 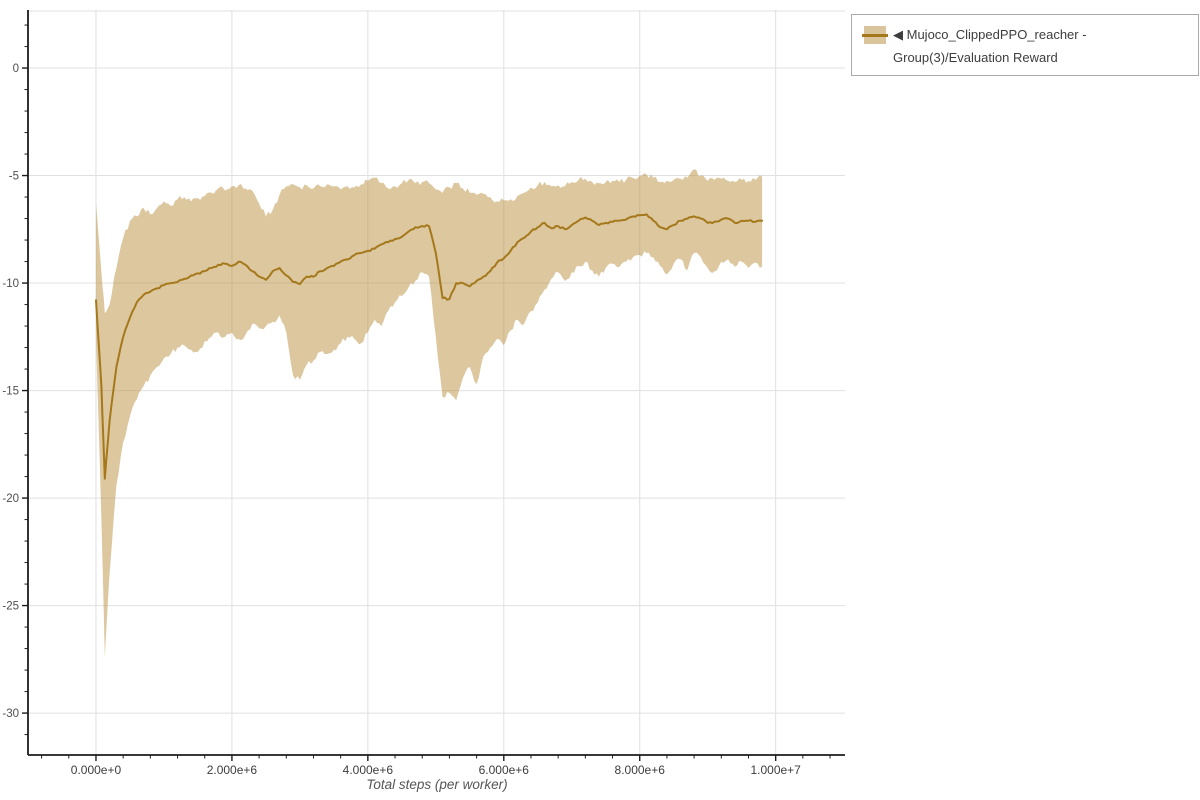 What do you see at coordinates (775, 770) in the screenshot?
I see `x-tick-label: 1.000e+7` at bounding box center [775, 770].